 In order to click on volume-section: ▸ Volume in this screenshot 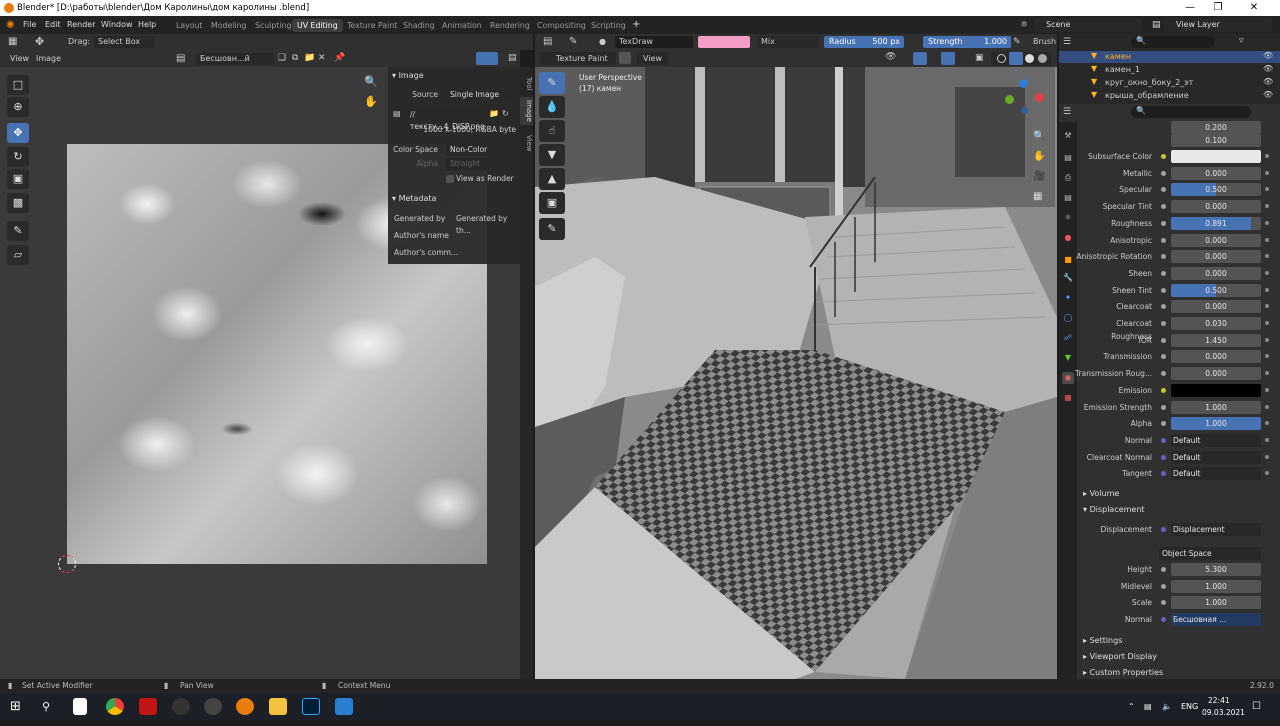, I will do `click(1101, 494)`.